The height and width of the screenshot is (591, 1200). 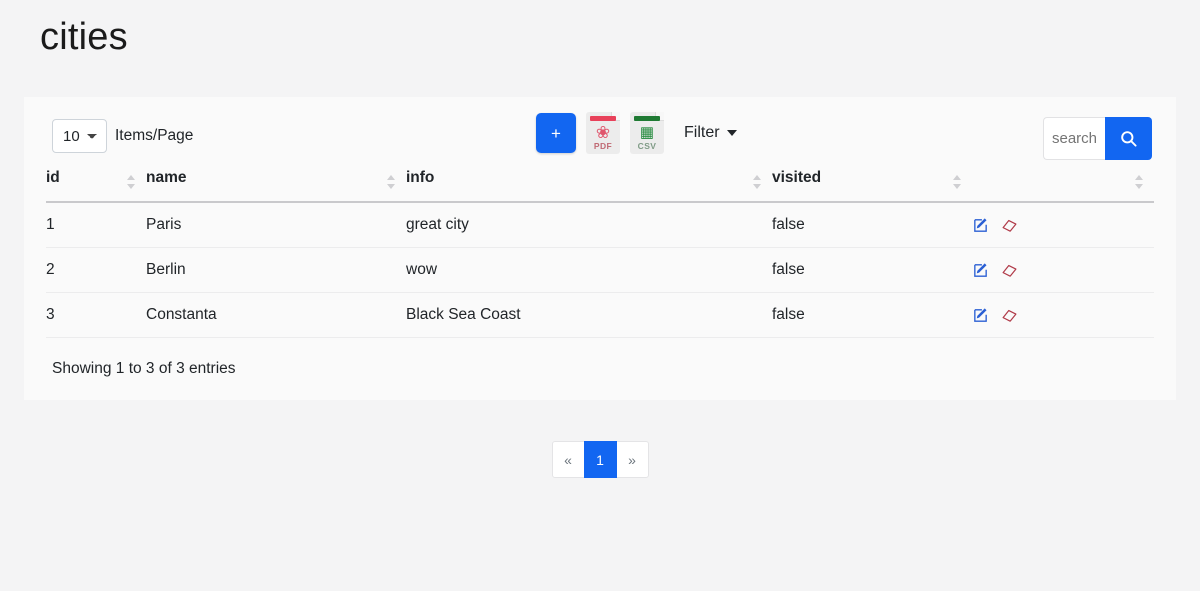 I want to click on page-title: cities, so click(x=84, y=37).